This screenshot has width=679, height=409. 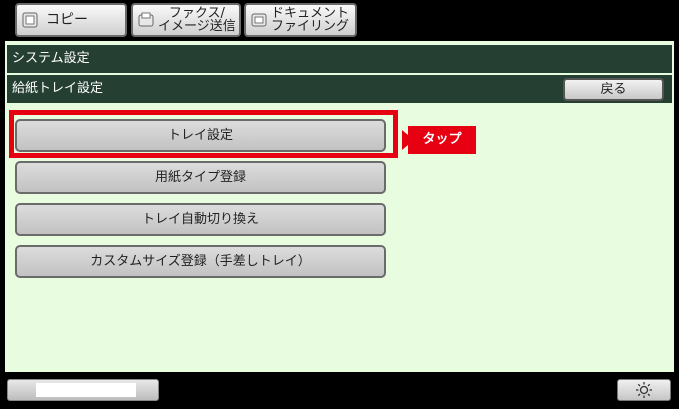 I want to click on brightness-icon, so click(x=644, y=390).